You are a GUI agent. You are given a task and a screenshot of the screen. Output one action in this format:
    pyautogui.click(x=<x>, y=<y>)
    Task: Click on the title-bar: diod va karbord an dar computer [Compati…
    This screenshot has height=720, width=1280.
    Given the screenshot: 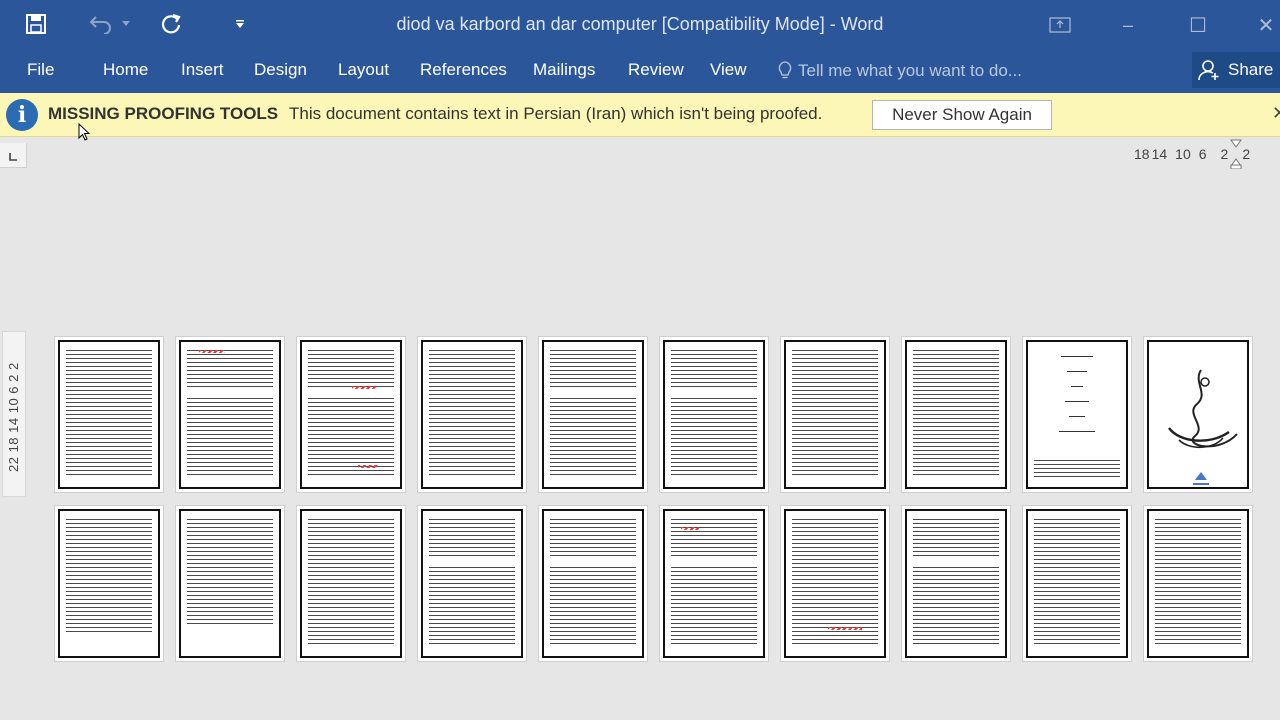 What is the action you would take?
    pyautogui.click(x=640, y=25)
    